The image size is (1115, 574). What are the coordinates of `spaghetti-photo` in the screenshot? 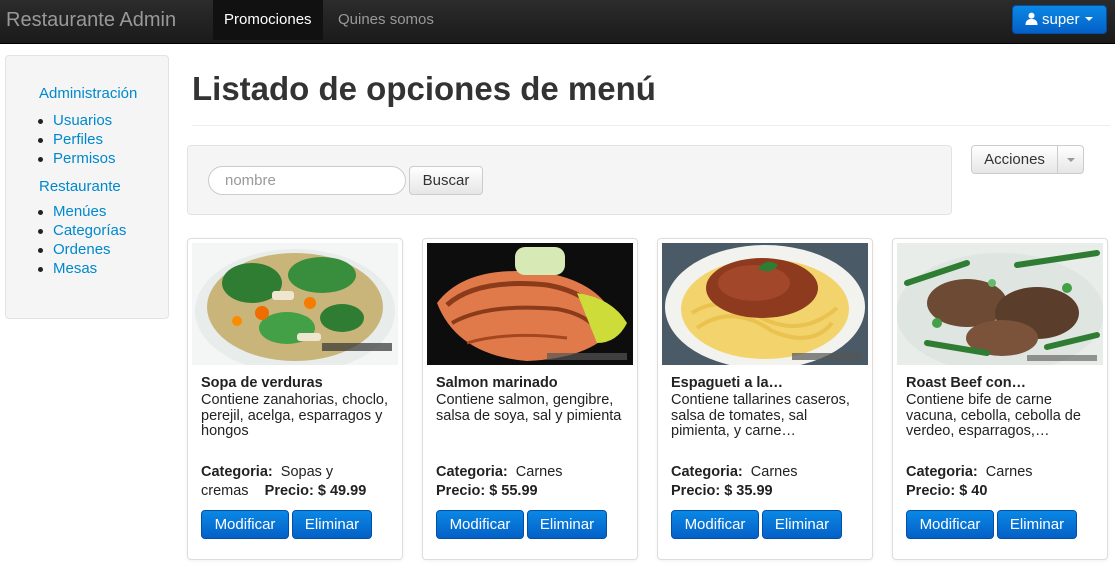 It's located at (765, 304).